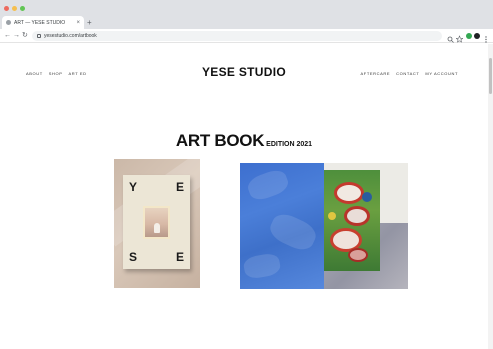 The width and height of the screenshot is (493, 349). What do you see at coordinates (70, 36) in the screenshot?
I see `url-text: yesestudio.com/artbook` at bounding box center [70, 36].